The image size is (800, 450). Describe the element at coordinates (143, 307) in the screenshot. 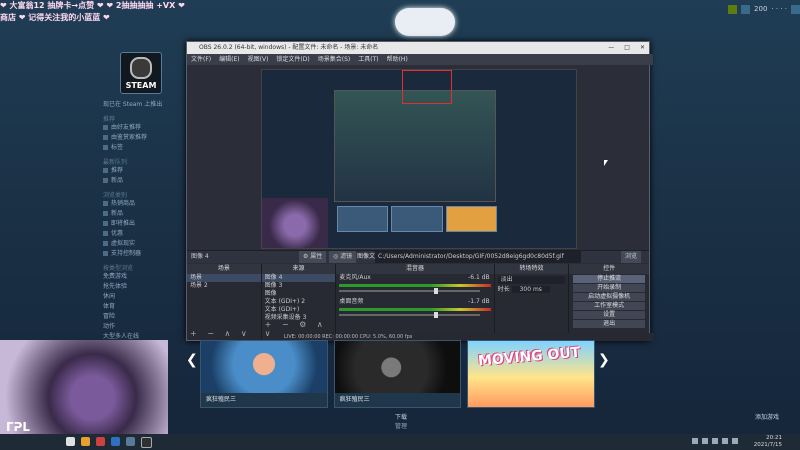

I see `sidebar-item: 体育` at that location.